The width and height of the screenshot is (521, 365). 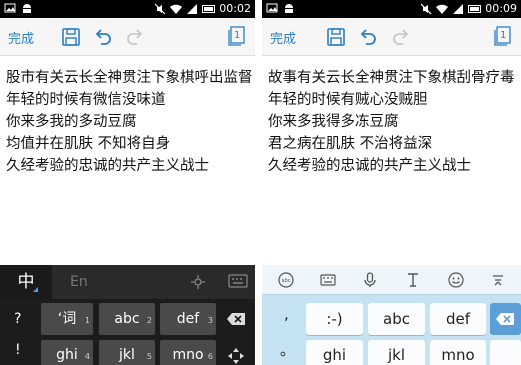 I want to click on exclaim-key: !, so click(x=18, y=350).